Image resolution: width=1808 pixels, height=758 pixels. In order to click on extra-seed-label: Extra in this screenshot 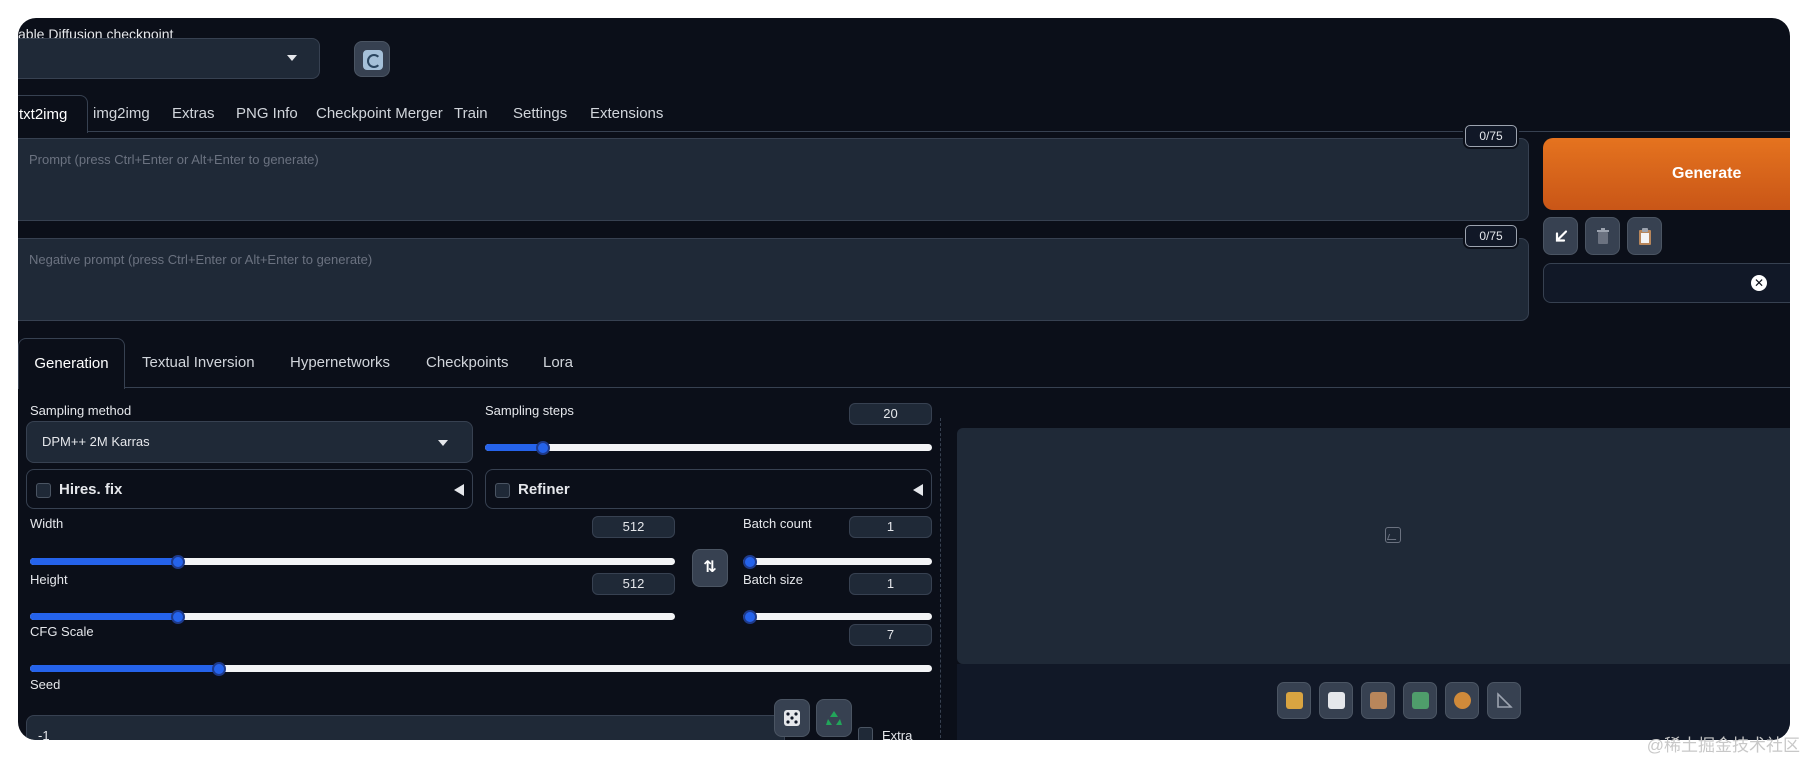, I will do `click(897, 734)`.